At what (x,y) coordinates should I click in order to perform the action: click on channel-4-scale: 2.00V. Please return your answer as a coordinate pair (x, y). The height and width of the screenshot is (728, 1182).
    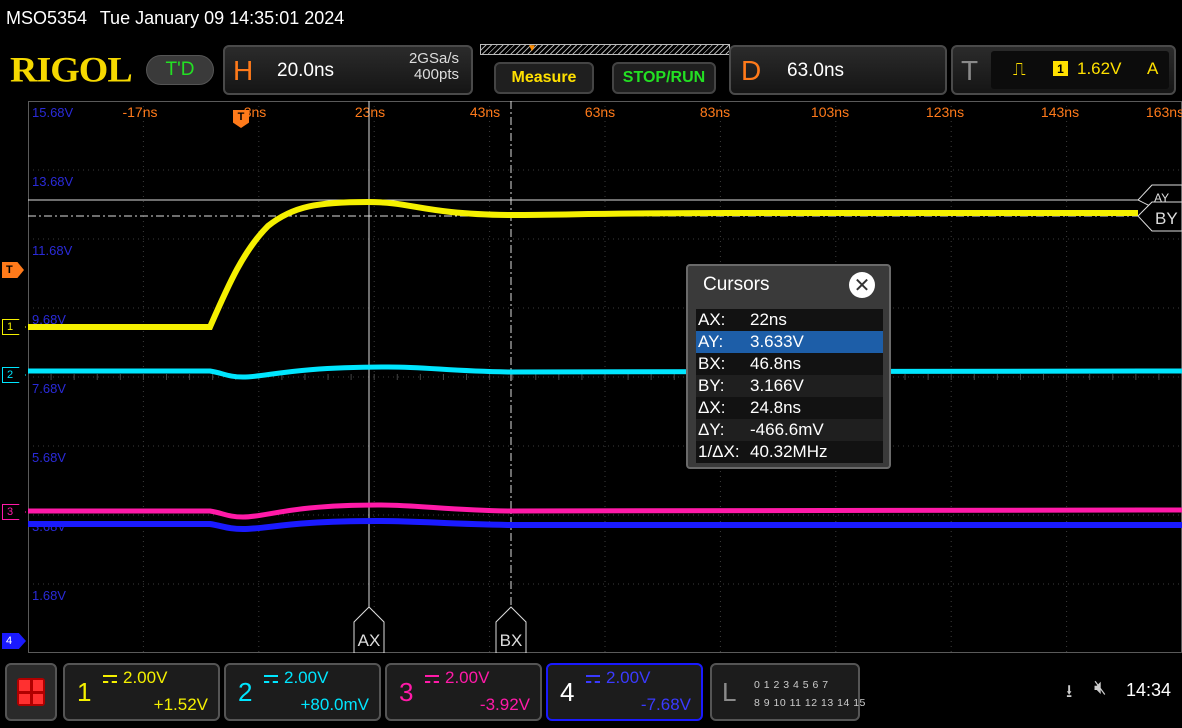
    Looking at the image, I should click on (618, 678).